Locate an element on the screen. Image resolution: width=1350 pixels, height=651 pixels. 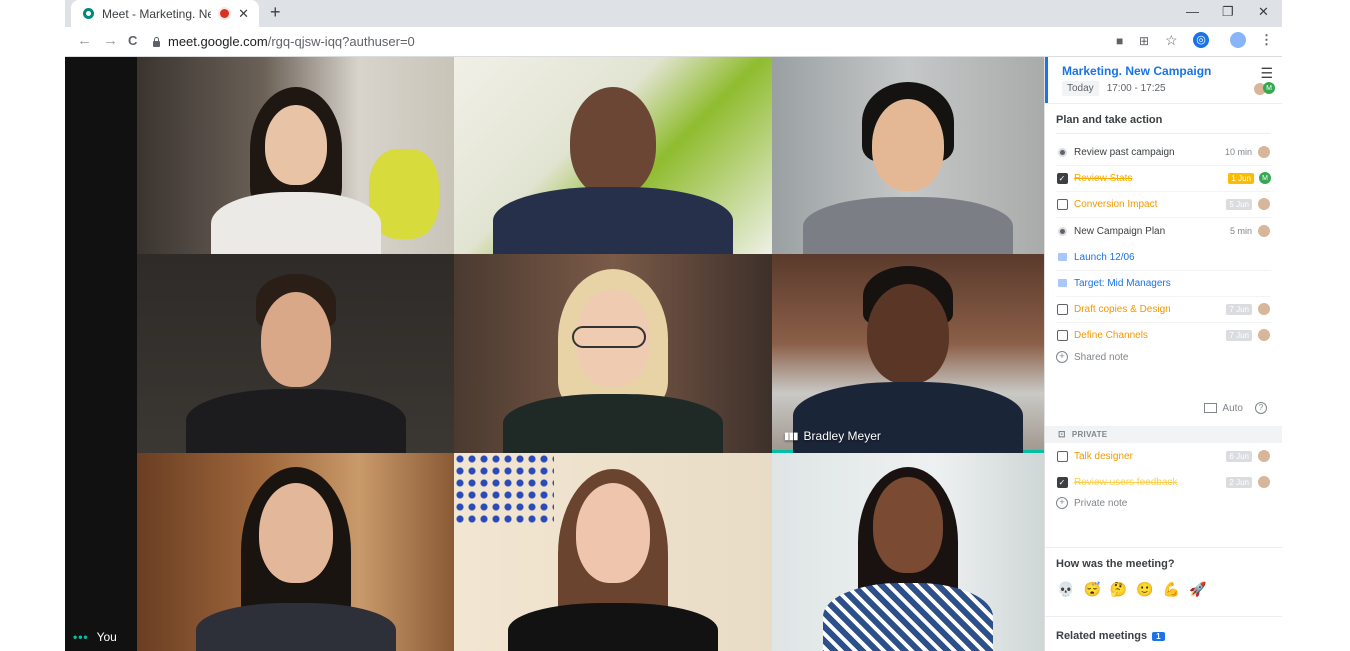
agenda-flag: Launch 12/06 is located at coordinates (1158, 257).